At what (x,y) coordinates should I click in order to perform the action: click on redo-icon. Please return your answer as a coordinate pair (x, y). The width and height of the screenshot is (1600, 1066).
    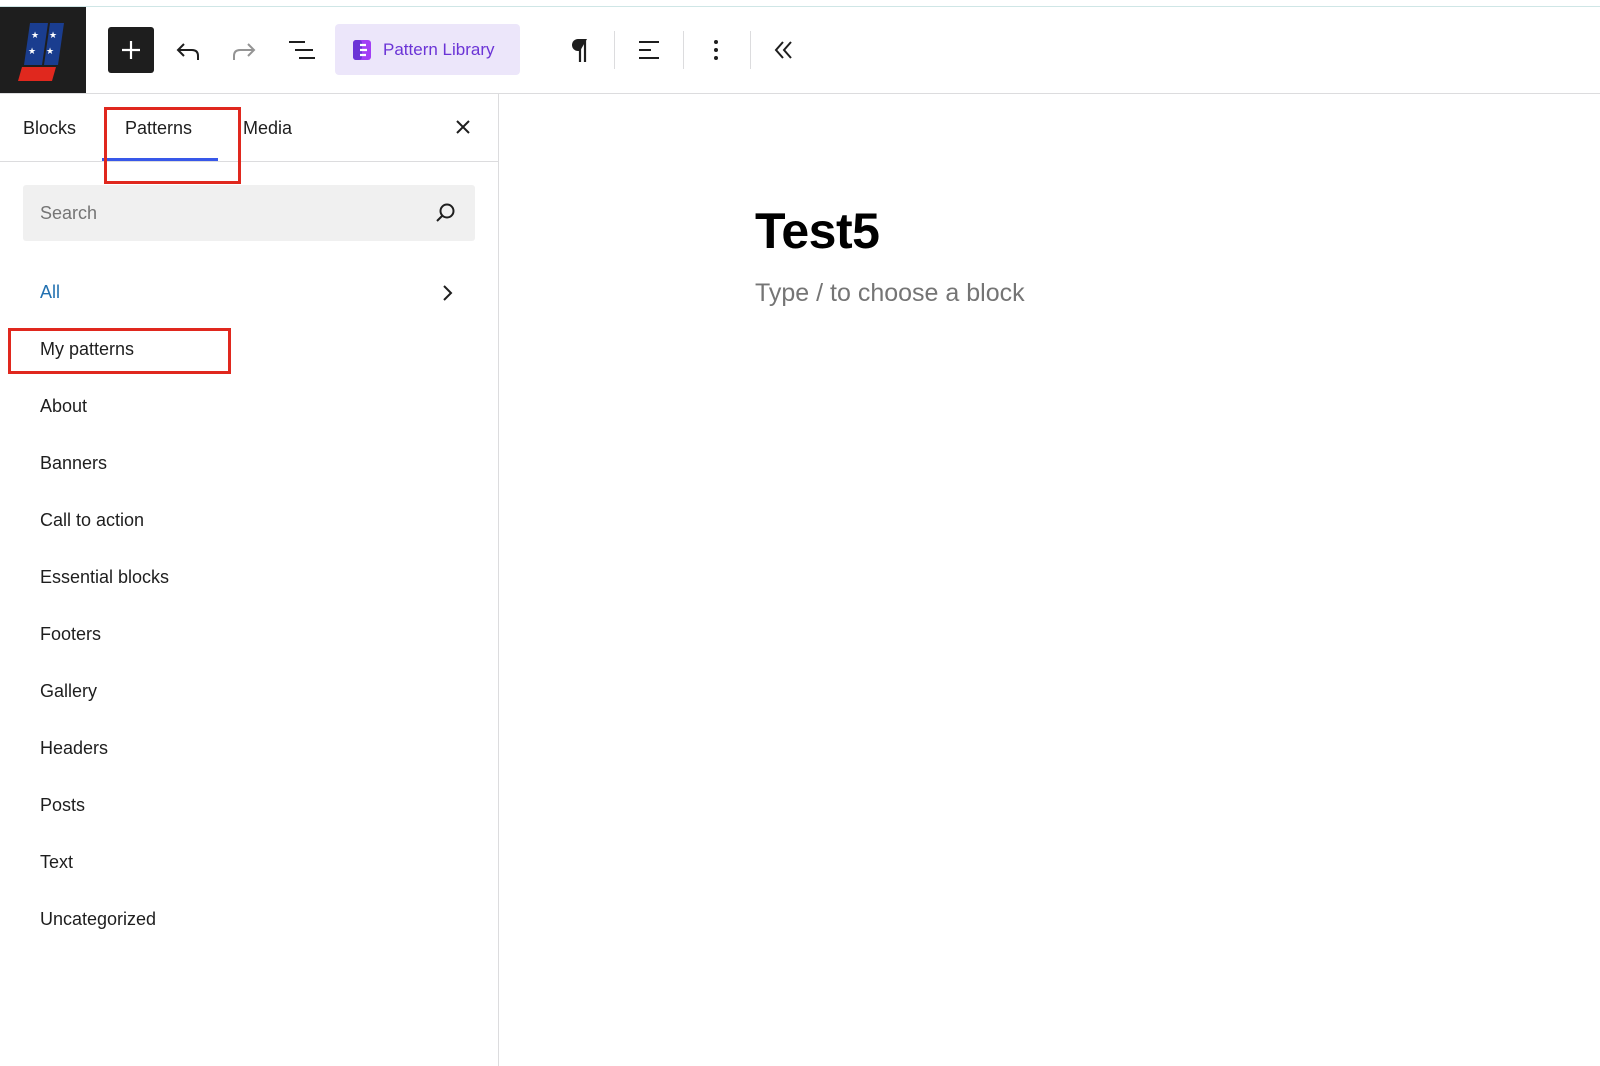
    Looking at the image, I should click on (244, 51).